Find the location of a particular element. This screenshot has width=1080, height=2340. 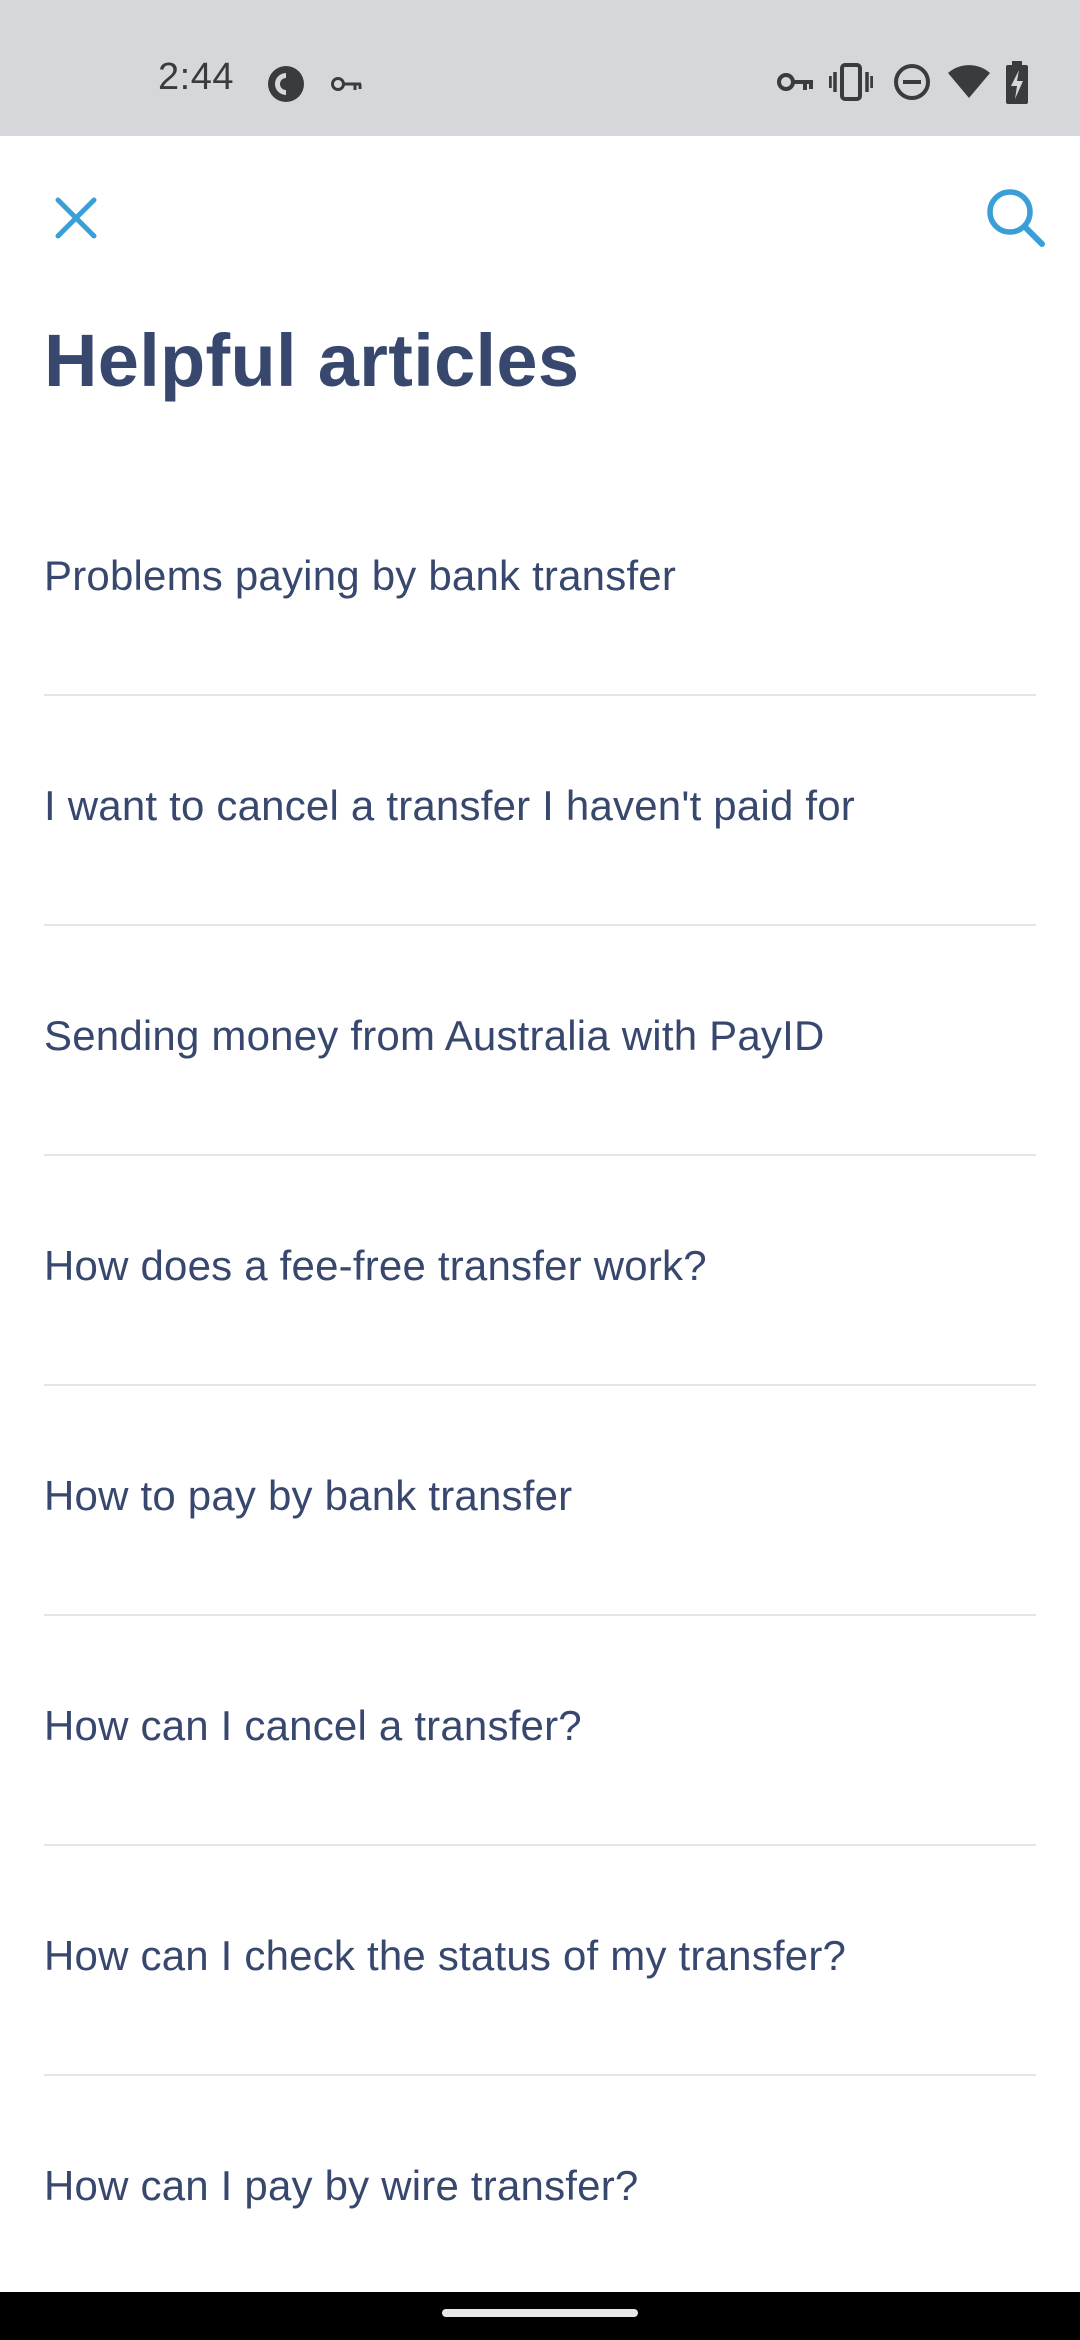

article-item: How does a fee-free transfer work? is located at coordinates (540, 1271).